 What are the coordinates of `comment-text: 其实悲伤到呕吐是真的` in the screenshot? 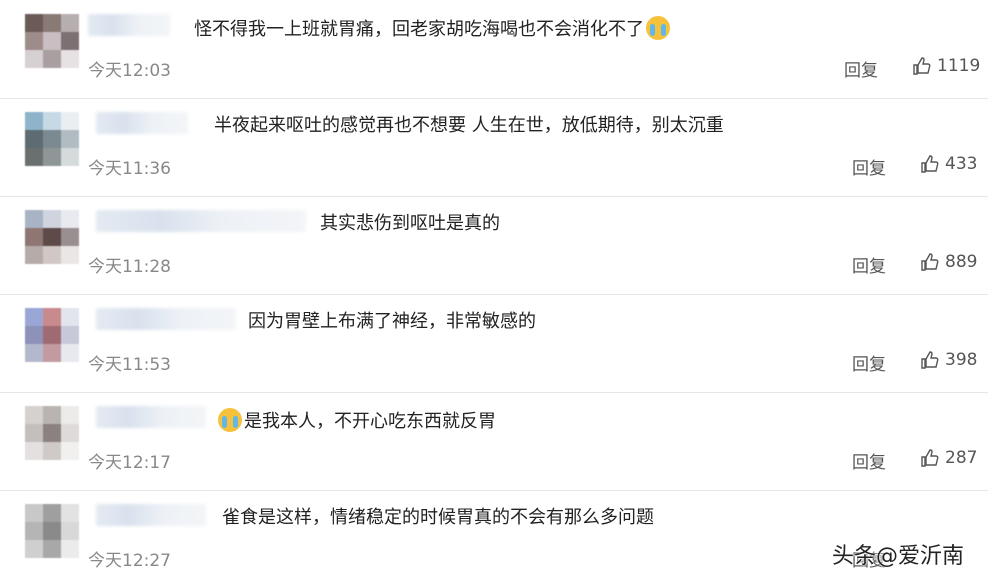 It's located at (410, 223).